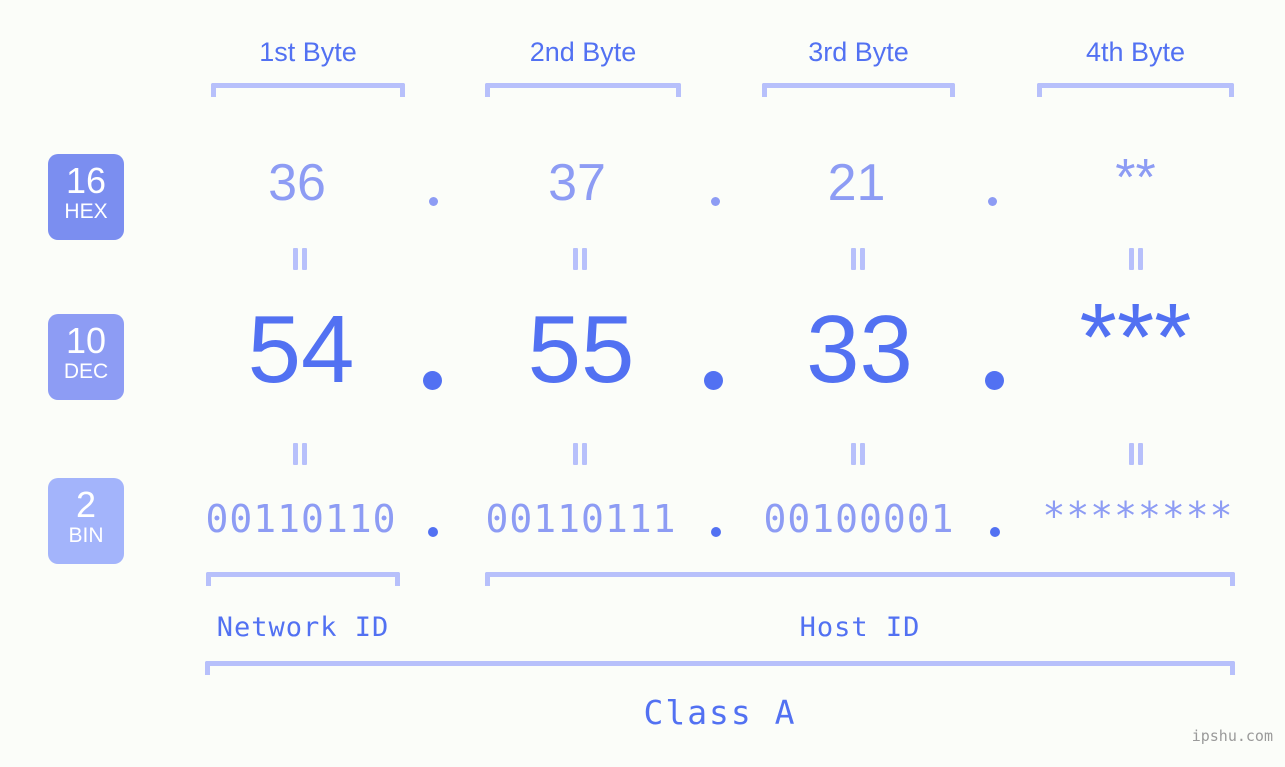 This screenshot has height=767, width=1285. I want to click on network-id-label: Network ID, so click(303, 627).